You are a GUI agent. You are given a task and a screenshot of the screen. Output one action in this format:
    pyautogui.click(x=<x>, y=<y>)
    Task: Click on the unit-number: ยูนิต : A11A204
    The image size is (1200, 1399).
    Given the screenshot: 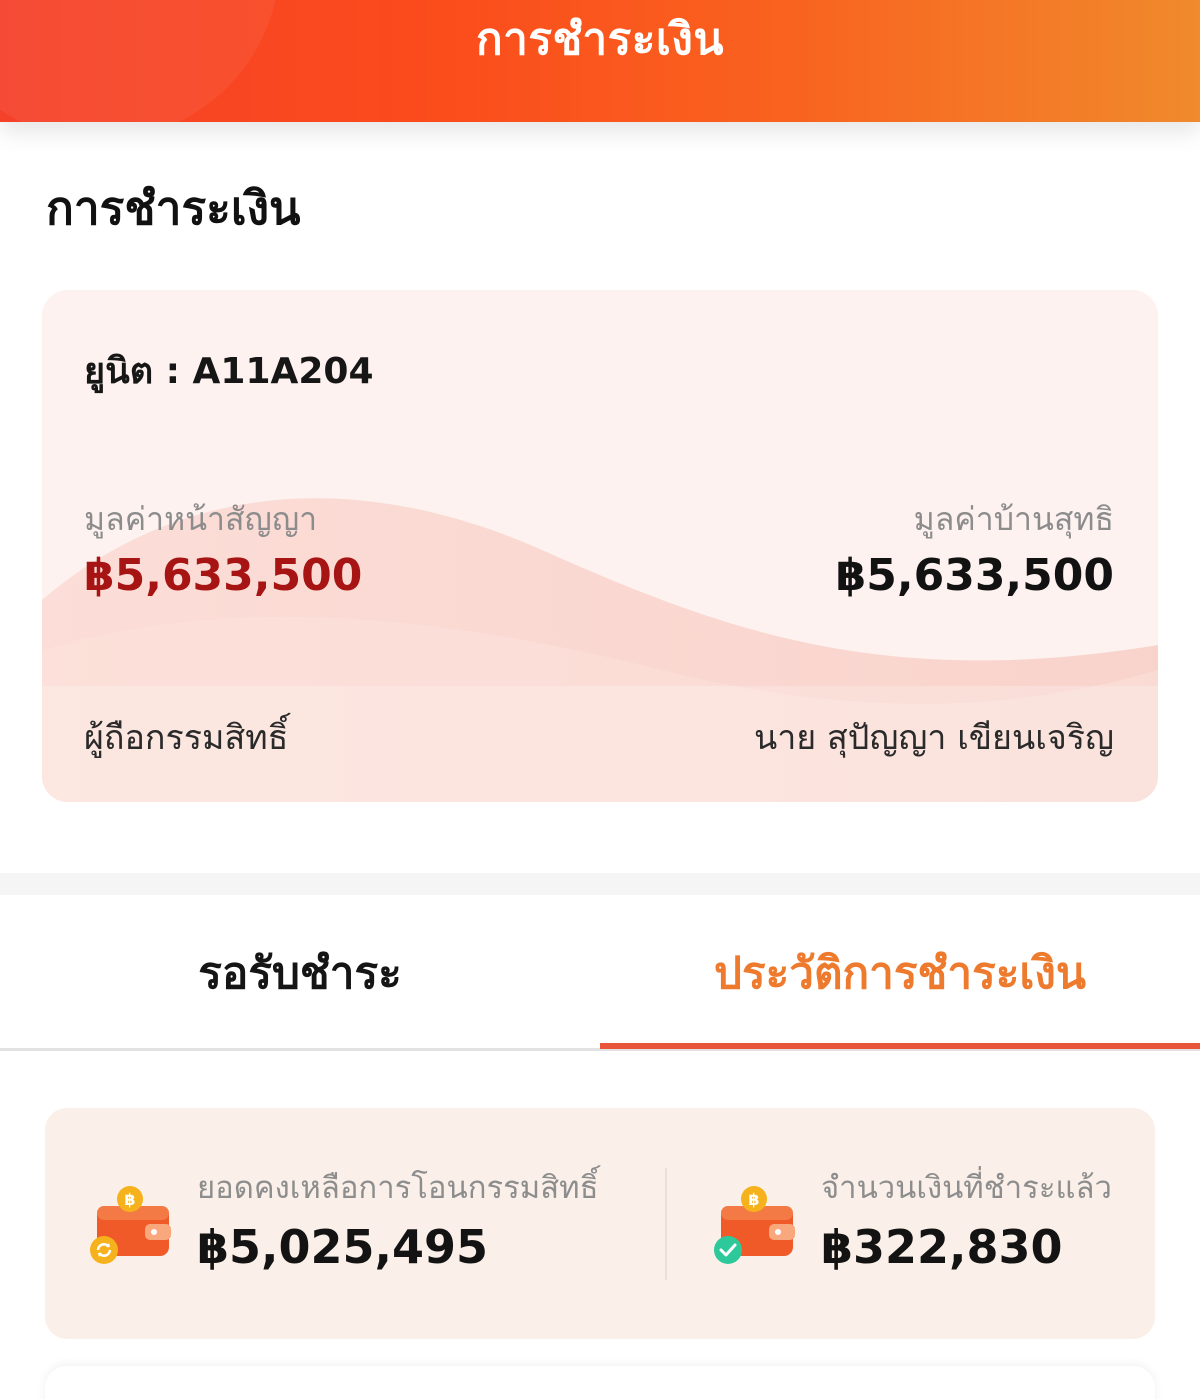 What is the action you would take?
    pyautogui.click(x=229, y=371)
    